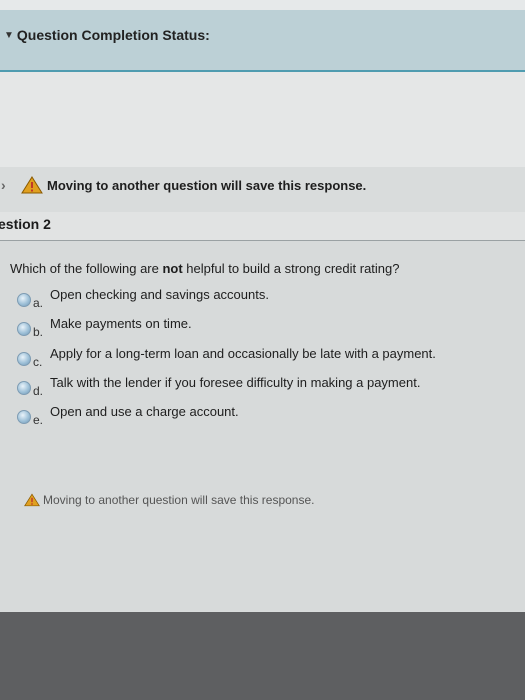 This screenshot has width=525, height=700. Describe the element at coordinates (257, 417) in the screenshot. I see `answer-option-e: e. Open and use a charge account.` at that location.